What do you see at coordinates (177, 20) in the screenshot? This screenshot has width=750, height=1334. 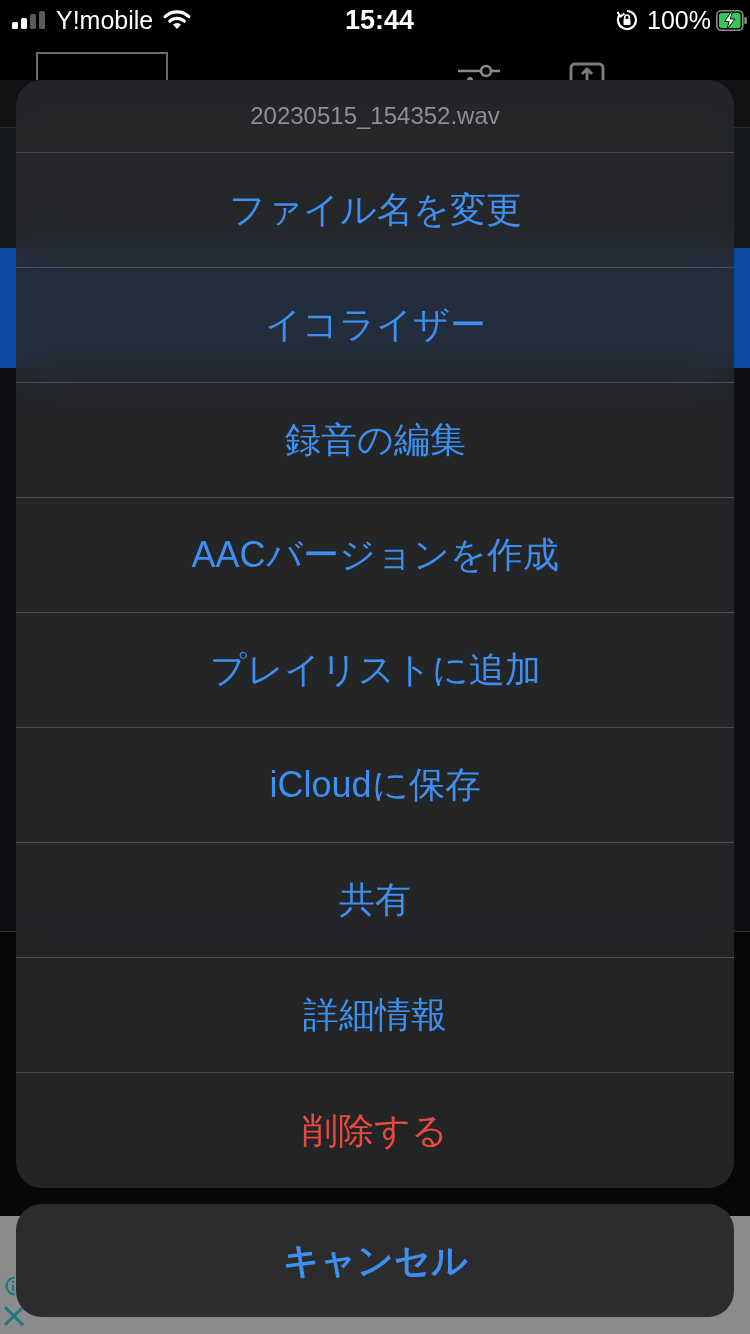 I see `wifi-icon` at bounding box center [177, 20].